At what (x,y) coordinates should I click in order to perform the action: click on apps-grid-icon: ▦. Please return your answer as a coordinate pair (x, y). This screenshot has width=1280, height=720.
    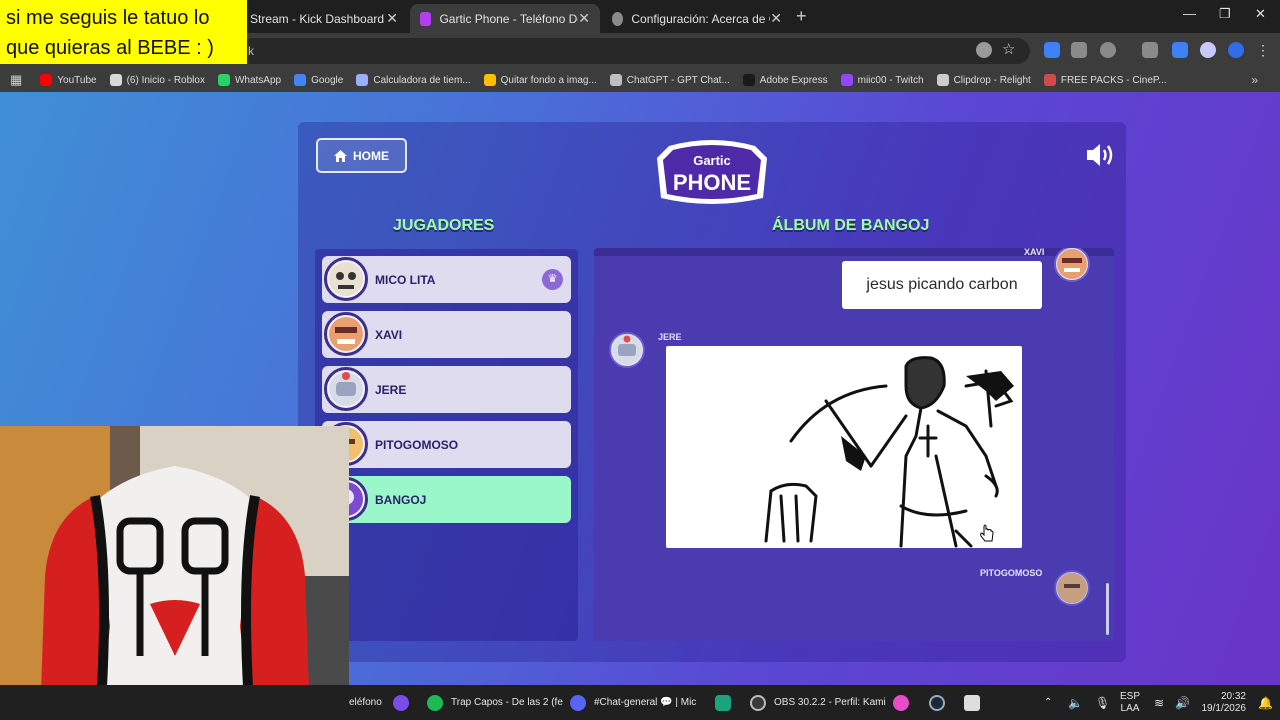
    Looking at the image, I should click on (16, 80).